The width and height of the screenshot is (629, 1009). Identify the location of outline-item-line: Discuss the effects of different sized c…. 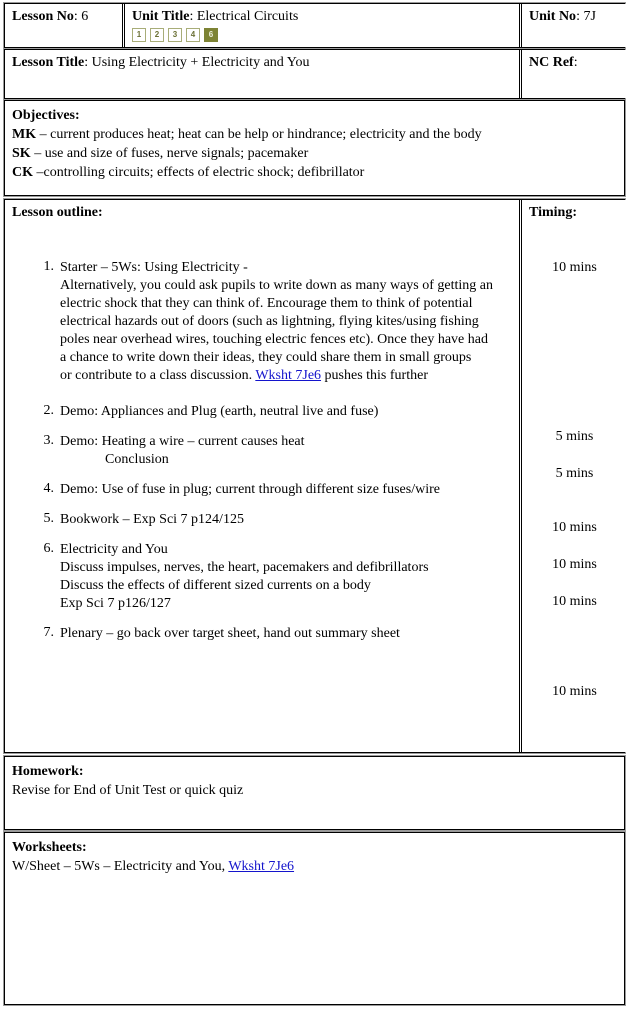
(215, 585).